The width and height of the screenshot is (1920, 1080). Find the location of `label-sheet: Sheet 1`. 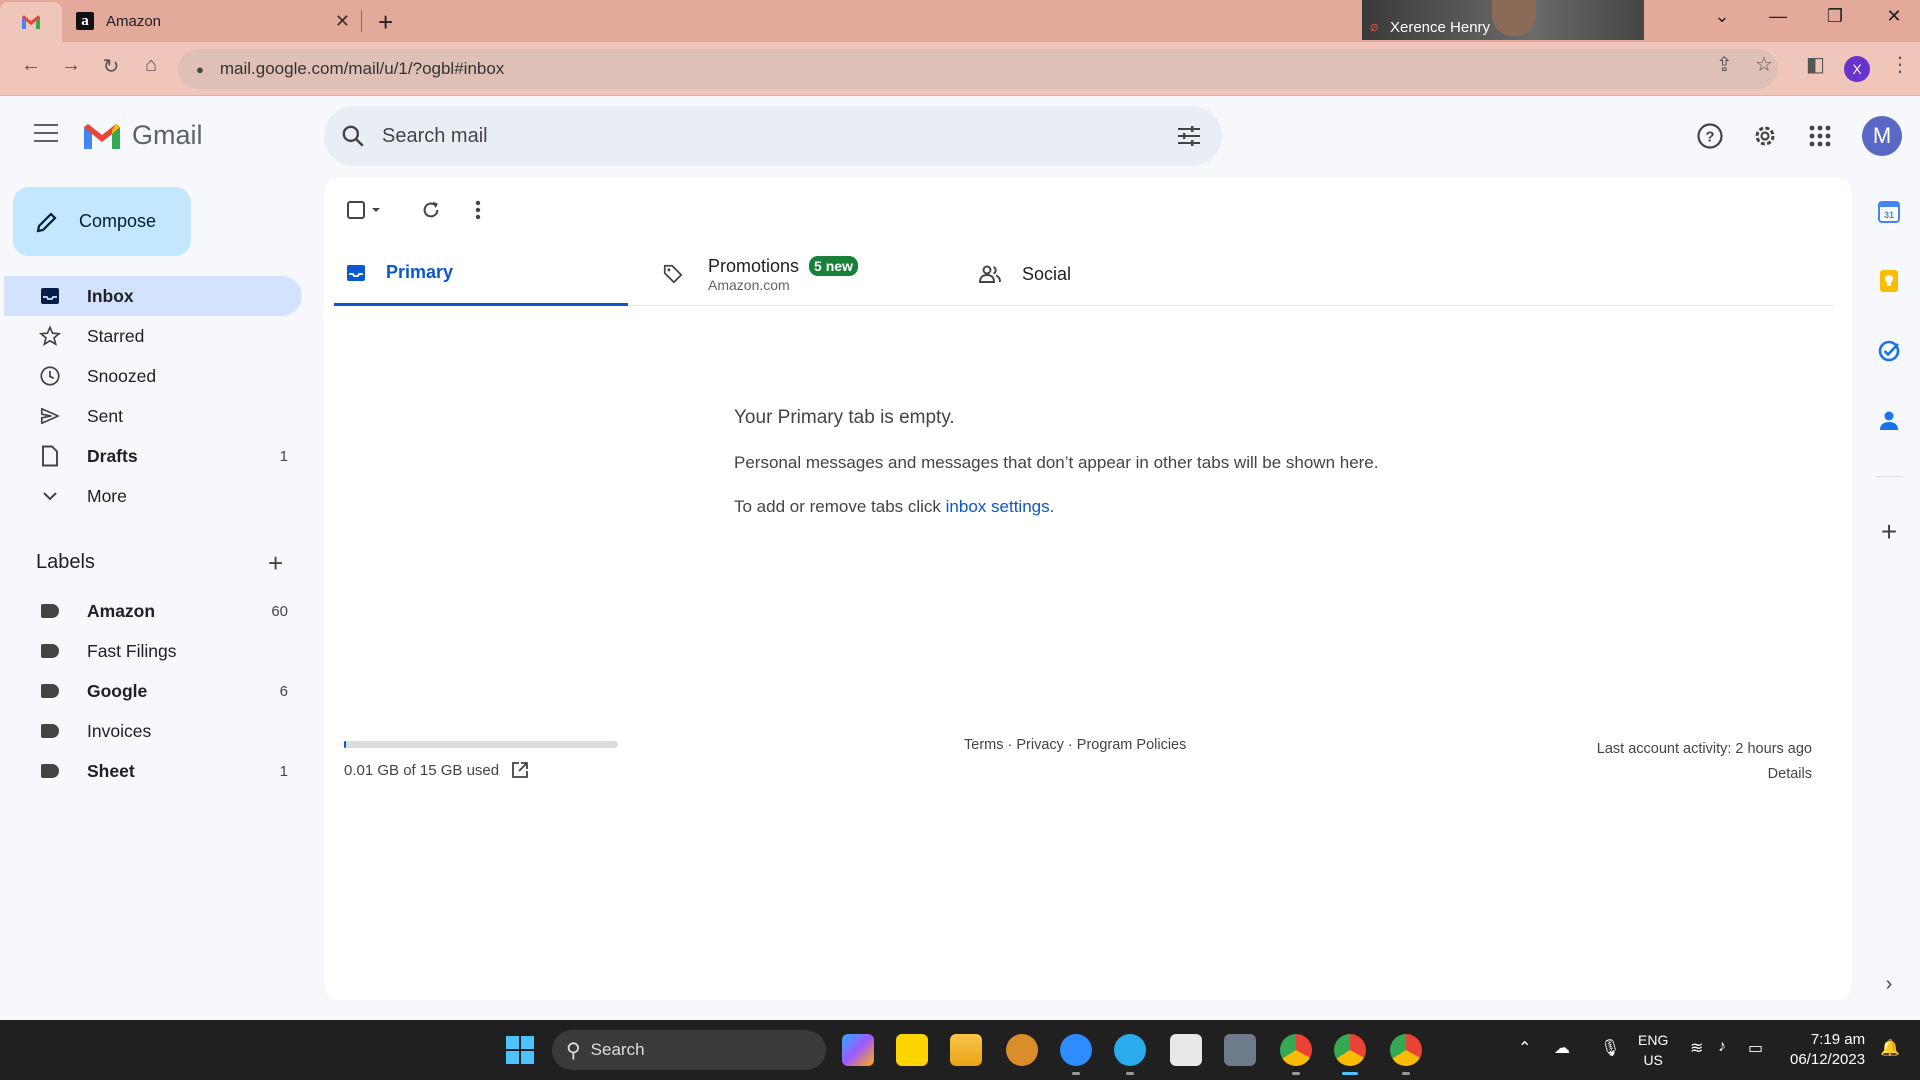

label-sheet: Sheet 1 is located at coordinates (153, 771).